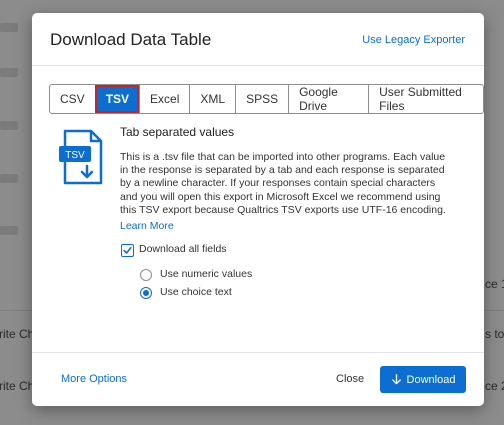 The image size is (504, 425). What do you see at coordinates (177, 132) in the screenshot?
I see `format-title: Tab separated values` at bounding box center [177, 132].